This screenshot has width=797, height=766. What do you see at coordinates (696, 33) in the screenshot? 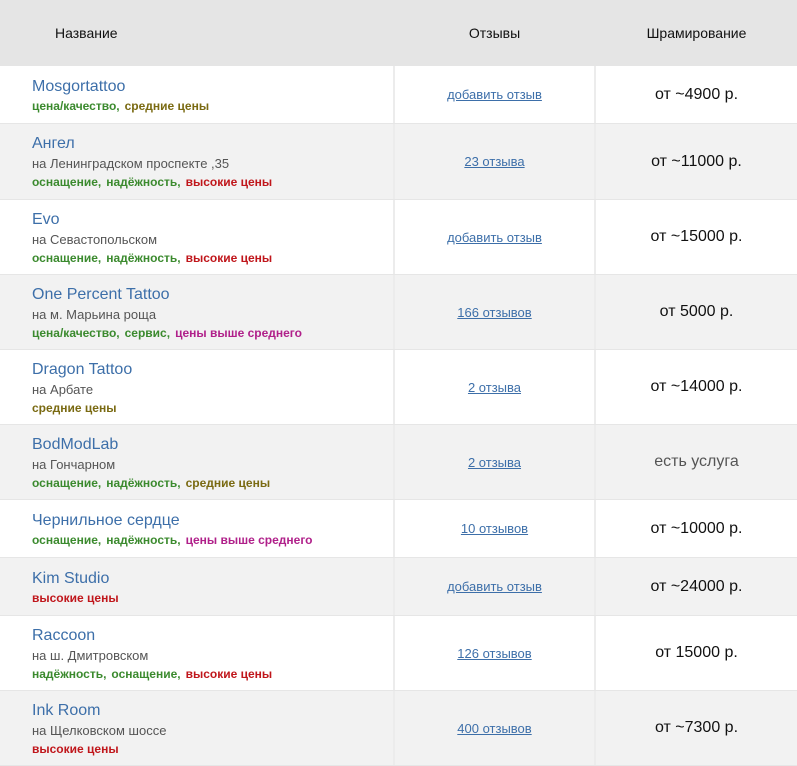
I see `column-header-price: Шрамирование` at bounding box center [696, 33].